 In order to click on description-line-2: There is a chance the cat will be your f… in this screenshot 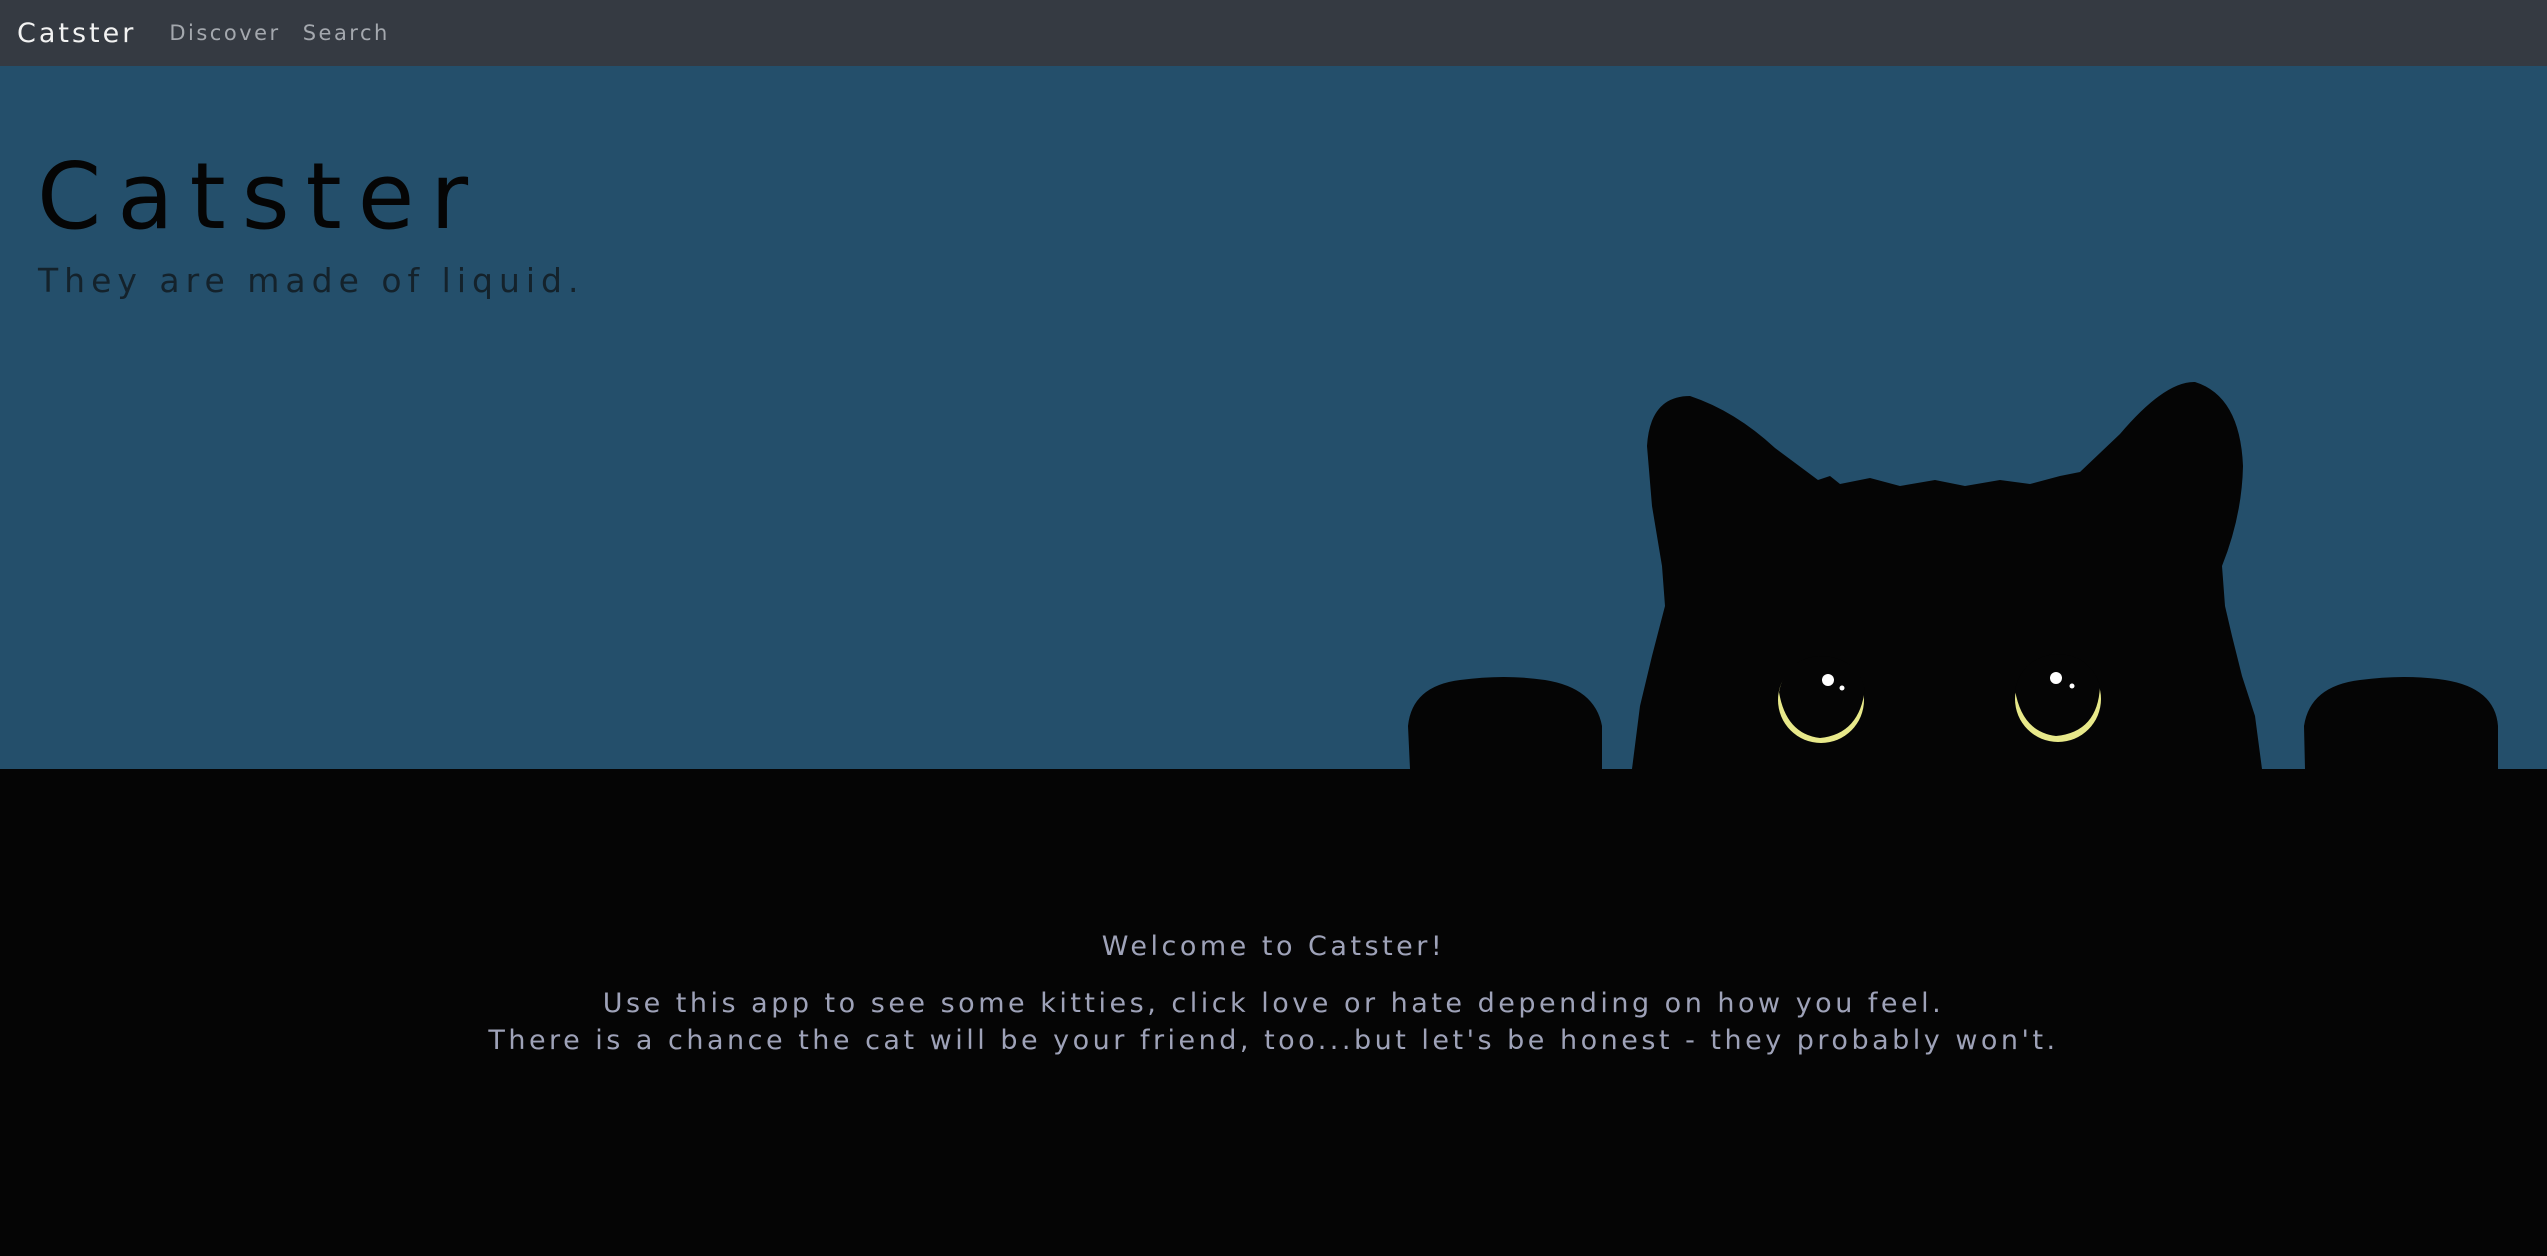, I will do `click(1273, 1040)`.